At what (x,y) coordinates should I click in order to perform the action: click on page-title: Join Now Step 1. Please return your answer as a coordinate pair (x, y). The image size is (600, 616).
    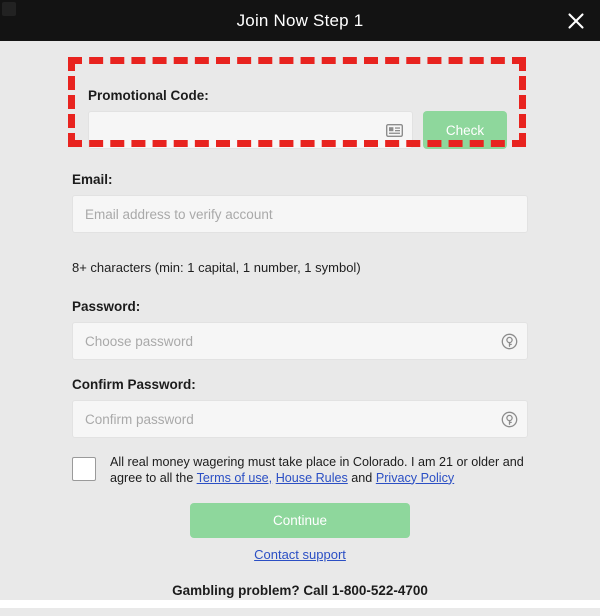
    Looking at the image, I should click on (300, 20).